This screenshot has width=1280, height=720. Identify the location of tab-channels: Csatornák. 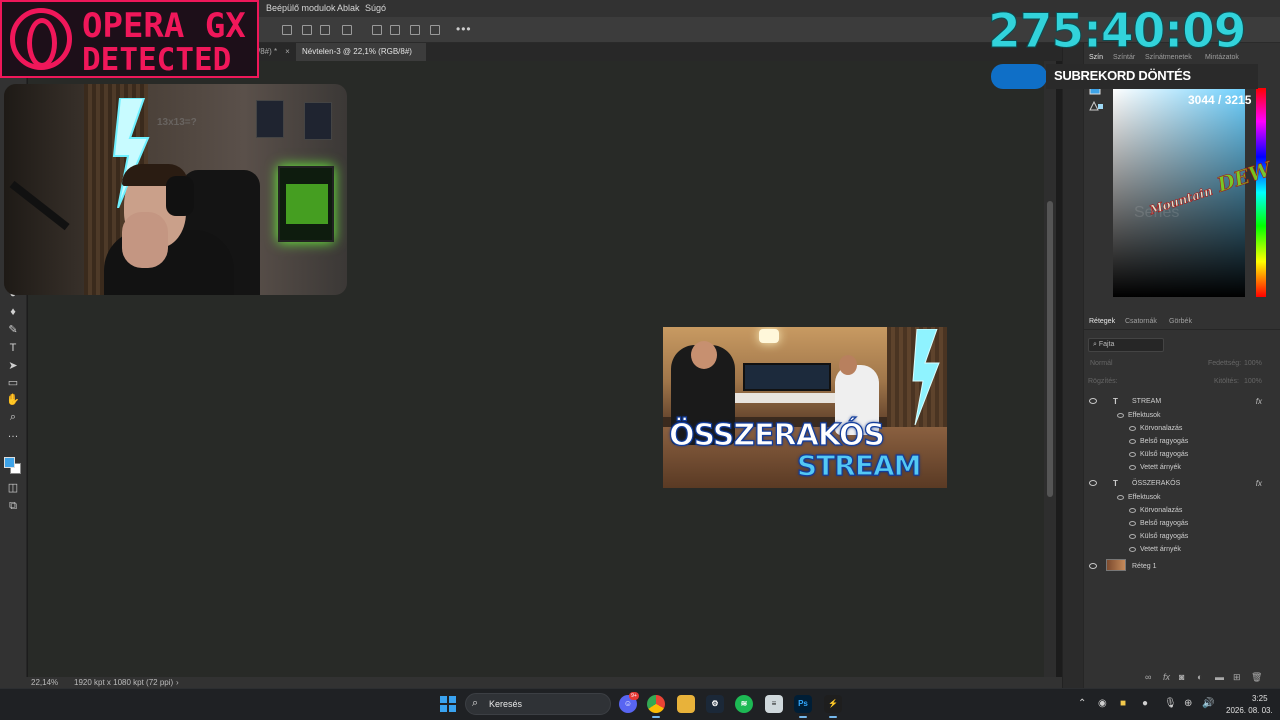
(1141, 321).